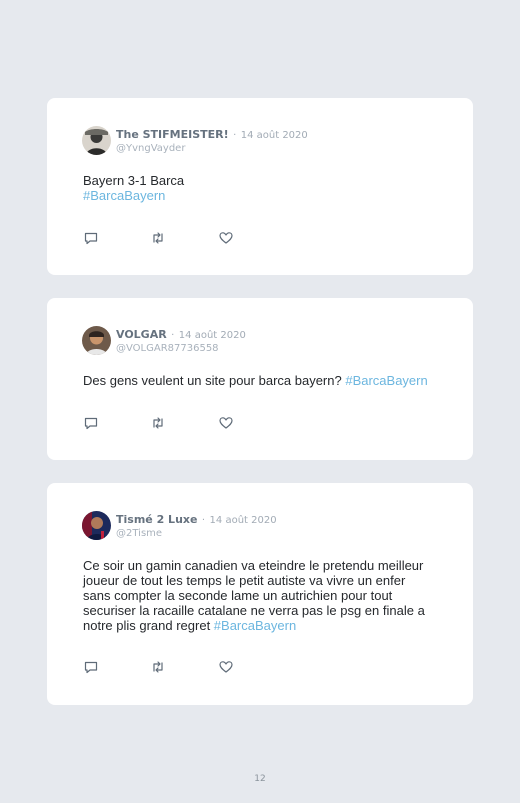 The width and height of the screenshot is (520, 803). What do you see at coordinates (196, 533) in the screenshot?
I see `author-handle: @2Tisme` at bounding box center [196, 533].